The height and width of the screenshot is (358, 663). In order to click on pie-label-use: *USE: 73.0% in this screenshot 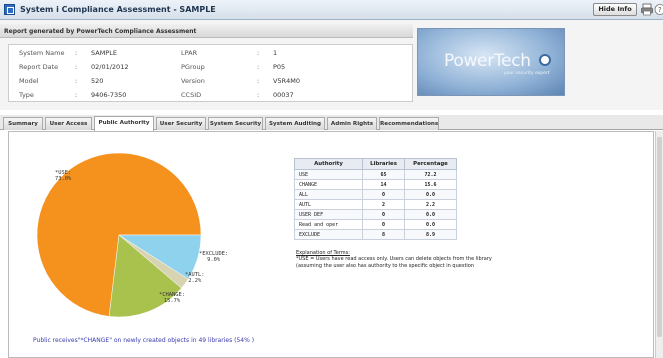, I will do `click(63, 176)`.